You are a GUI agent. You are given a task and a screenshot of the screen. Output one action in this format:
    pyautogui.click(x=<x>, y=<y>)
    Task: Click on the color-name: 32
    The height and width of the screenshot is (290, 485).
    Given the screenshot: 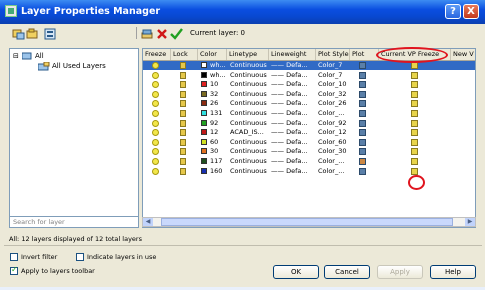 What is the action you would take?
    pyautogui.click(x=218, y=94)
    